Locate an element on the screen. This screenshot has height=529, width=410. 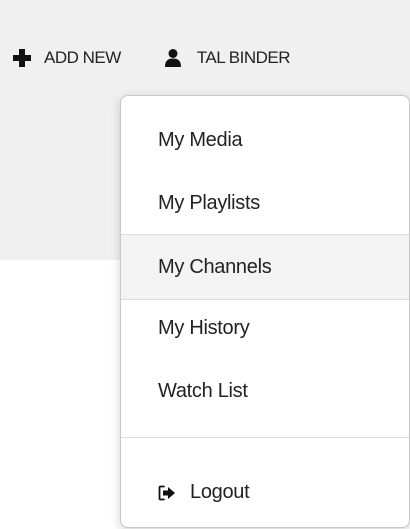
user-menu-button: TAL BINDER is located at coordinates (227, 58).